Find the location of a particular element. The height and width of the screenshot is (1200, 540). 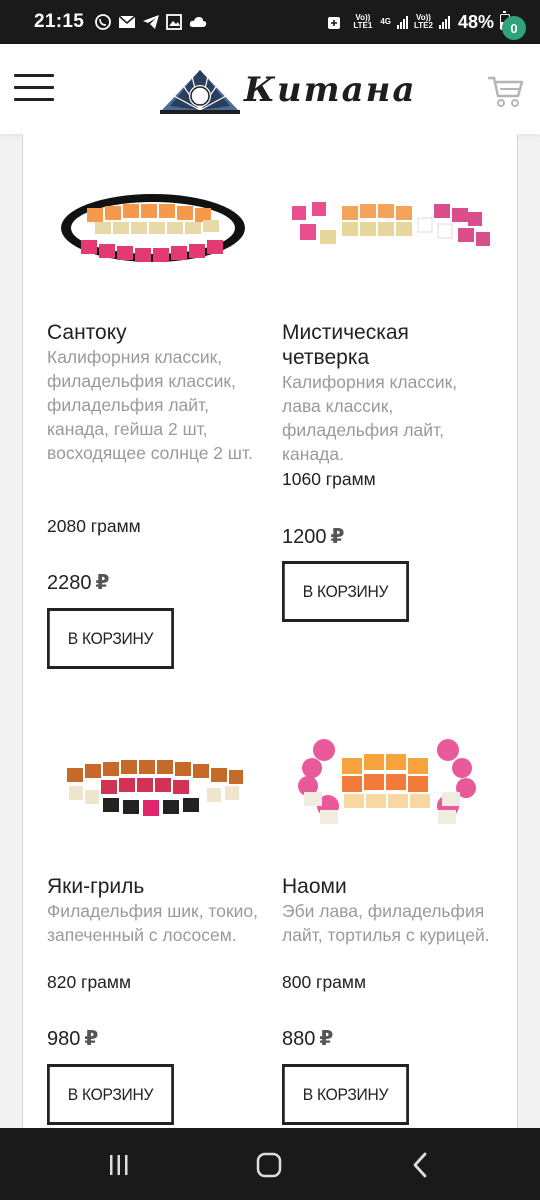

product-price: 980 ₽ is located at coordinates (72, 1038).